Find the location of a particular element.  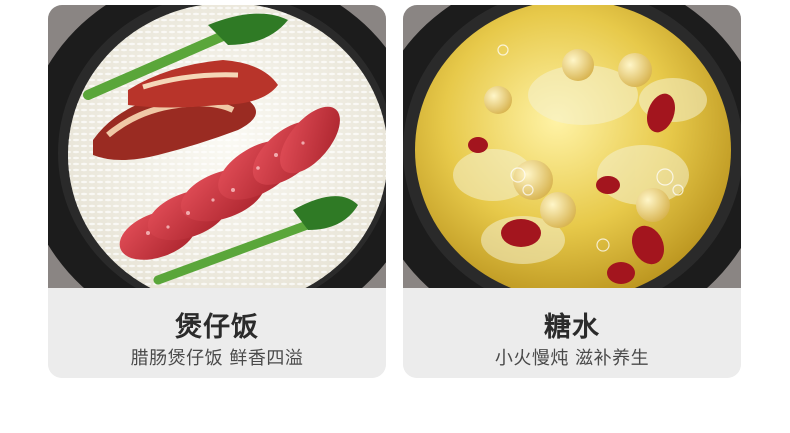

sweet-soup-subtitle: 小火慢炖 滋补养生 is located at coordinates (572, 358).